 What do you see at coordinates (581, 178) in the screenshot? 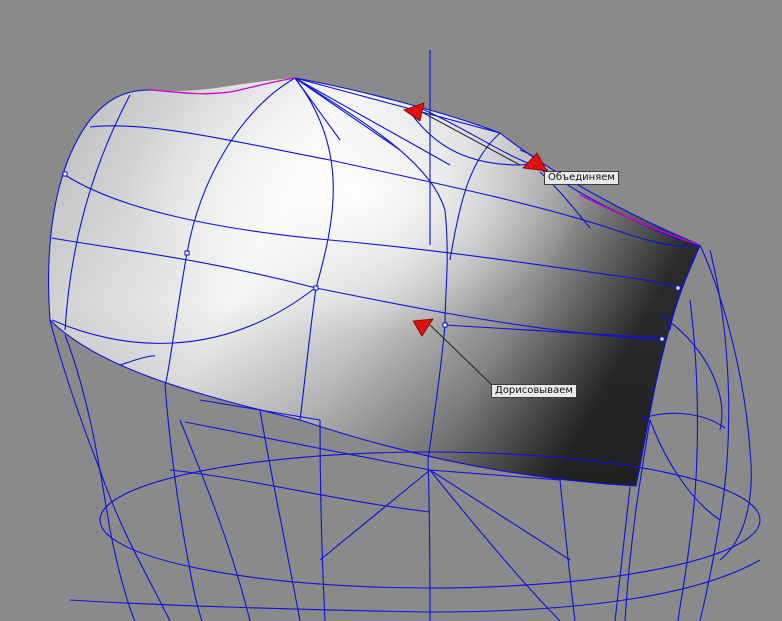
I see `callout-merge-label: Объединяем` at bounding box center [581, 178].